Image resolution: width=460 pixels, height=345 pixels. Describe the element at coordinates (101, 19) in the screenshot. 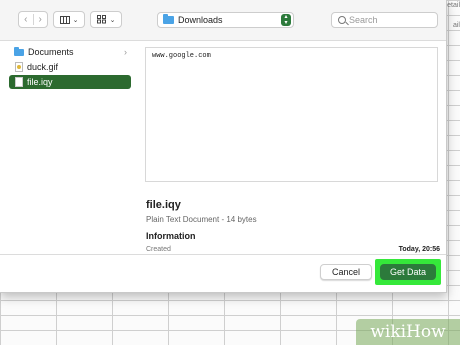

I see `grid-view-icon` at that location.